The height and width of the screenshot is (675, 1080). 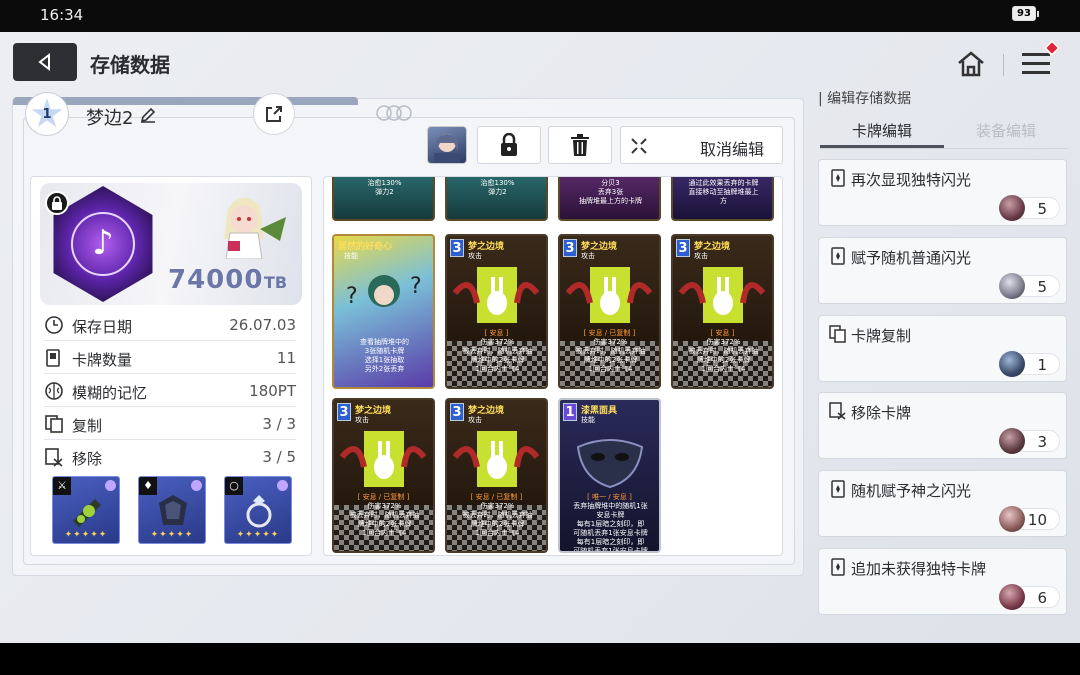 What do you see at coordinates (496, 497) in the screenshot?
I see `card-tag: [ 安息 / 已复制 ]` at bounding box center [496, 497].